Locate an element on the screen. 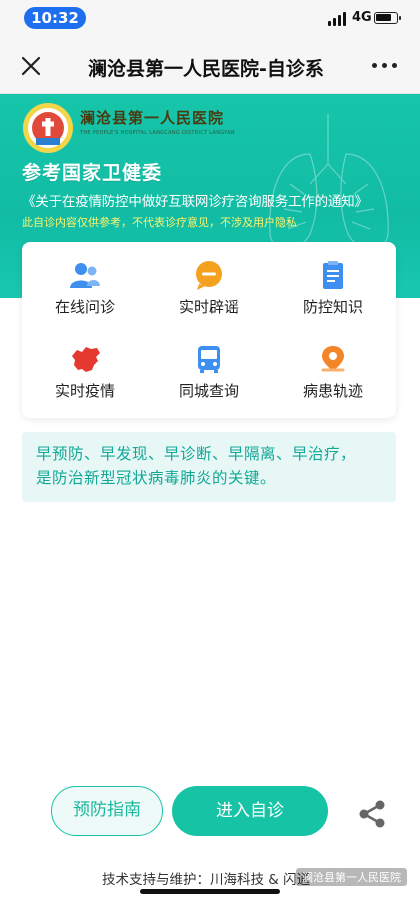  feature-label: 同城查询 is located at coordinates (208, 391).